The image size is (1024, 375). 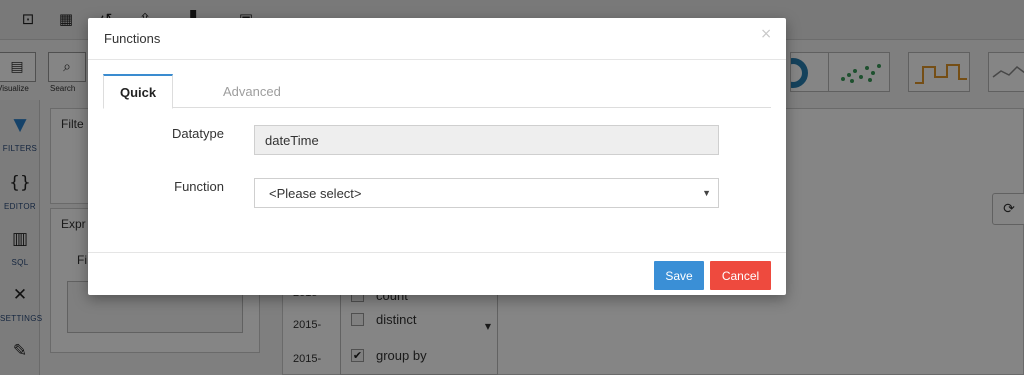 What do you see at coordinates (706, 193) in the screenshot?
I see `chevron-down-icon: ▼` at bounding box center [706, 193].